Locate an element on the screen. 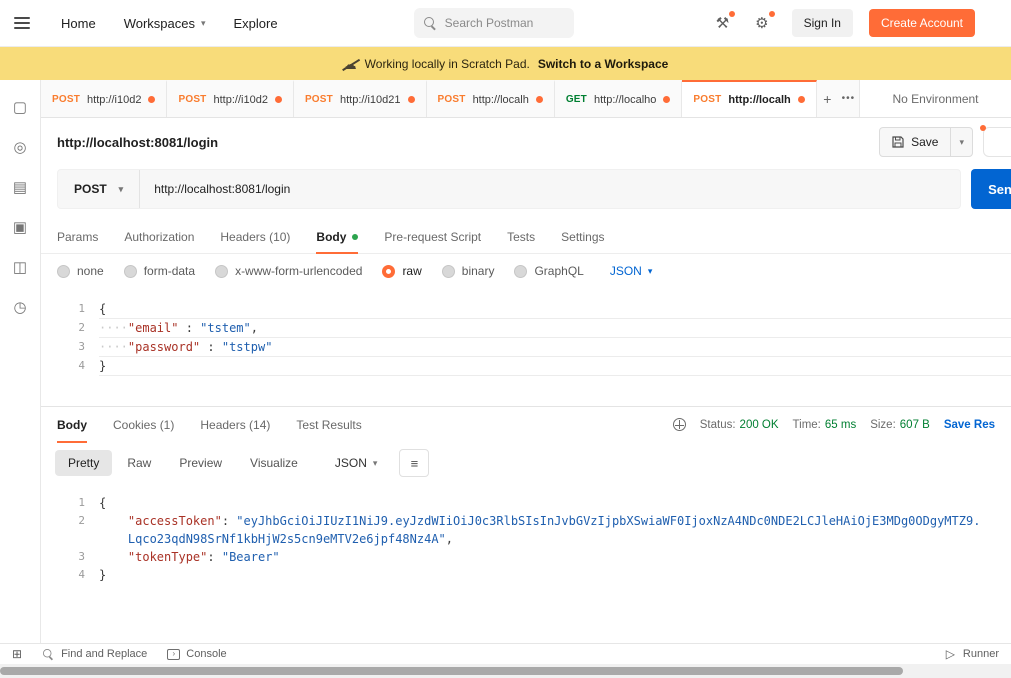 Image resolution: width=1011 pixels, height=678 pixels. view-preview: Preview is located at coordinates (200, 463).